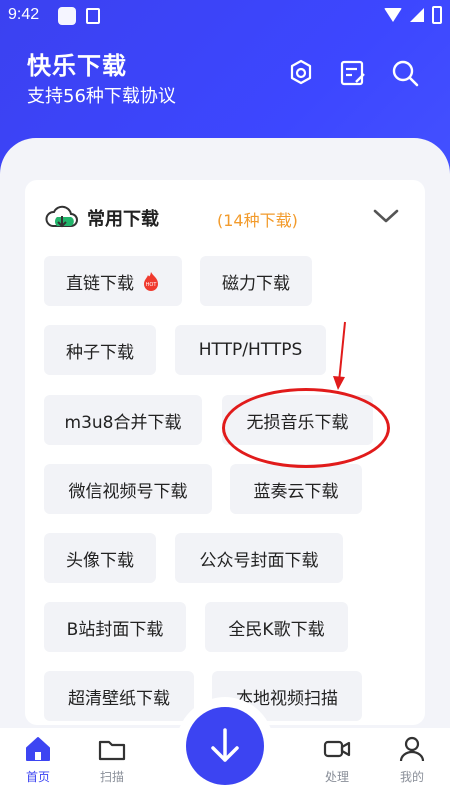  I want to click on chip-wechat-video: 微信视频号下载, so click(128, 489).